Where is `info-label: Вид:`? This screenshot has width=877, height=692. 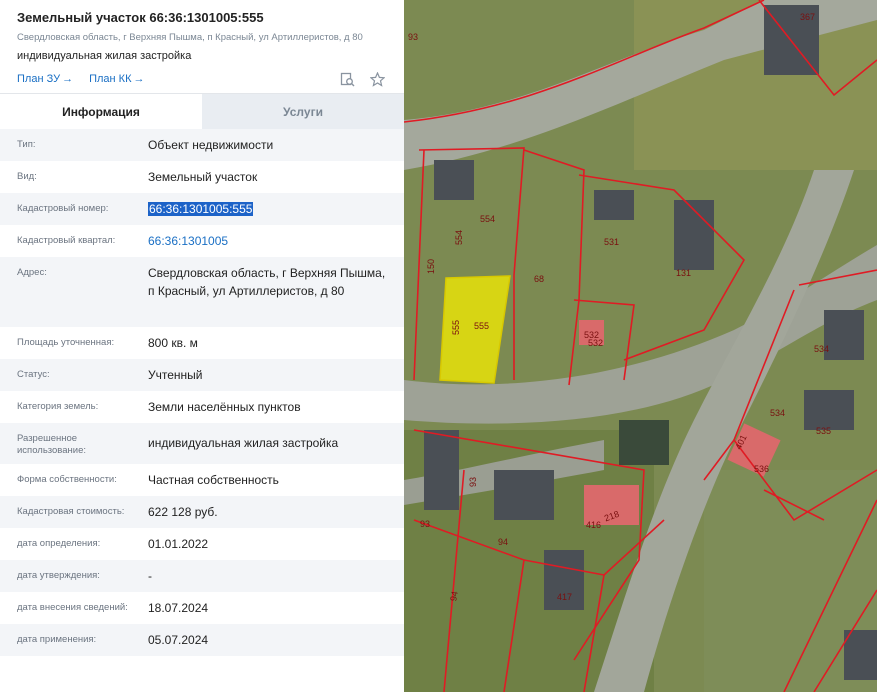
info-label: Вид: is located at coordinates (27, 176).